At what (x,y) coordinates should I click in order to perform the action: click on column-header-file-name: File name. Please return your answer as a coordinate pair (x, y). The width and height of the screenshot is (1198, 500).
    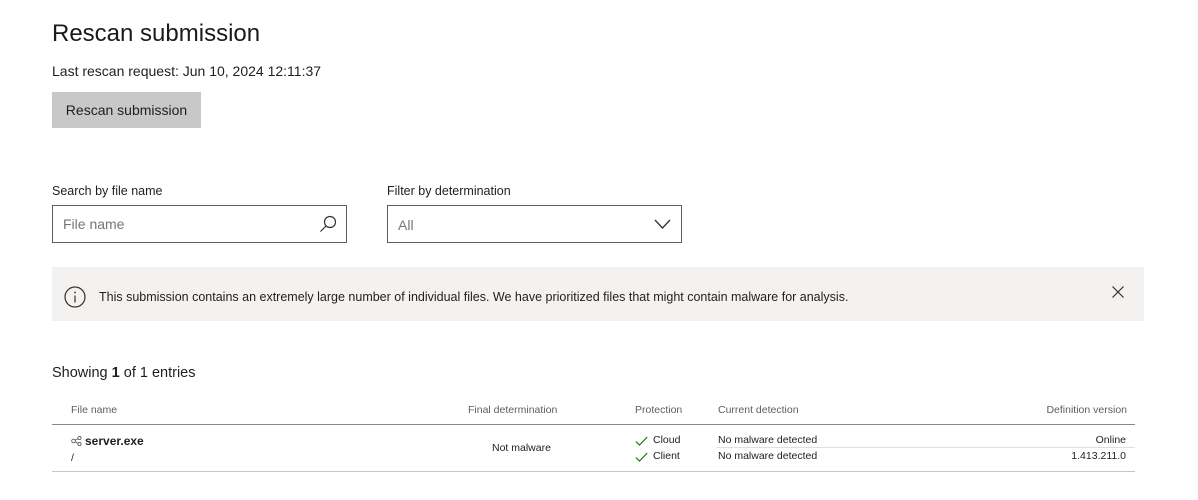
    Looking at the image, I should click on (94, 410).